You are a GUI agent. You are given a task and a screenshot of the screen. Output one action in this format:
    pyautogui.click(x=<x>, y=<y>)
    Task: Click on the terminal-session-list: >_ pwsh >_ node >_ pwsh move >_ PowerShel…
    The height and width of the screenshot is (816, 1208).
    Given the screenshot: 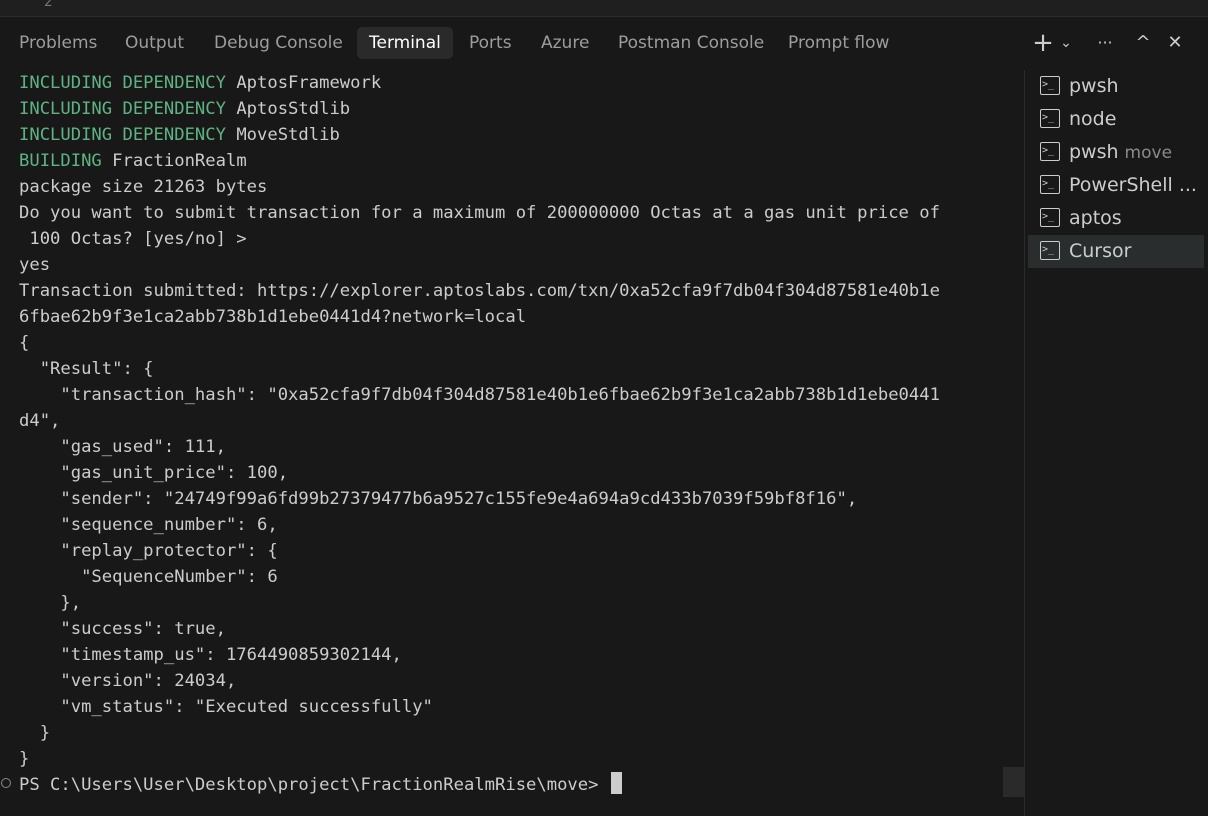 What is the action you would take?
    pyautogui.click(x=1116, y=443)
    